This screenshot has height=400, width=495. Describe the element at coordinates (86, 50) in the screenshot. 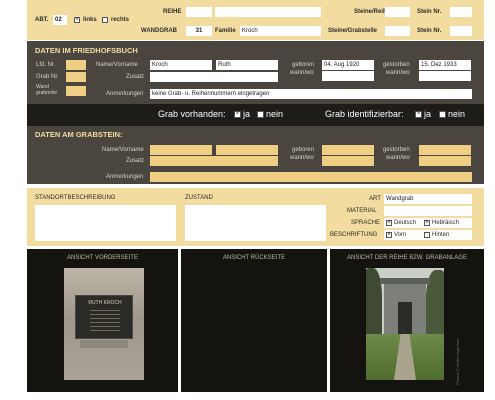

I see `friedhofsbuch-title: DATEN IM FRIEDHOFSBUCH` at that location.